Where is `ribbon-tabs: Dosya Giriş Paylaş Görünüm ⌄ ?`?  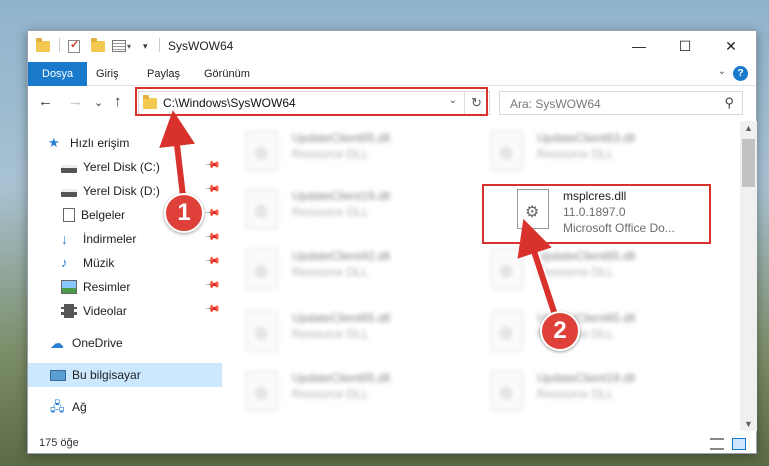 ribbon-tabs: Dosya Giriş Paylaş Görünüm ⌄ ? is located at coordinates (392, 74).